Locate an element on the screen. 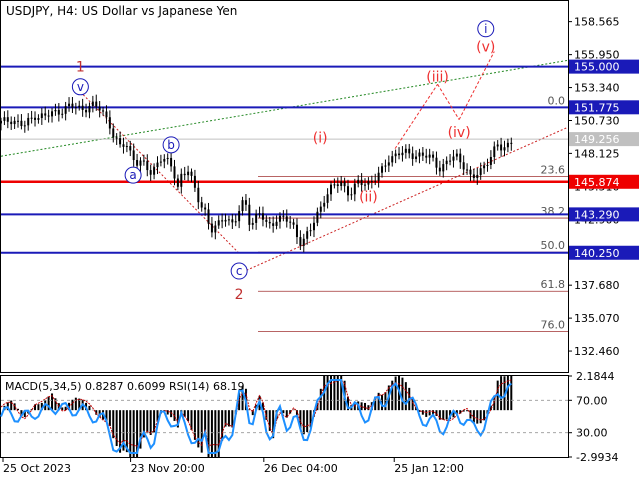 This screenshot has height=480, width=640. wave-label: b is located at coordinates (171, 145).